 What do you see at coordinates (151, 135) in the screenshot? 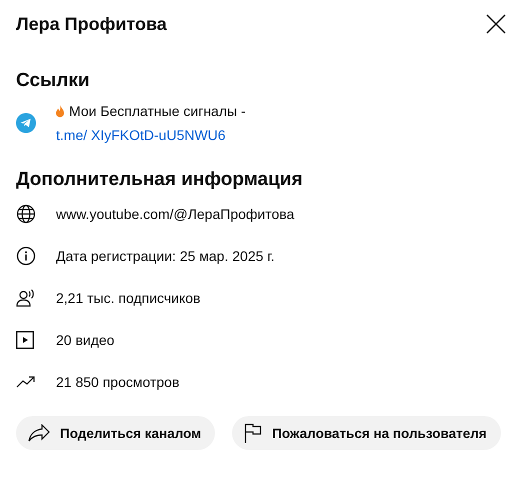
I see `link: t.me/ XIyFKOtD-uU5NWU6` at bounding box center [151, 135].